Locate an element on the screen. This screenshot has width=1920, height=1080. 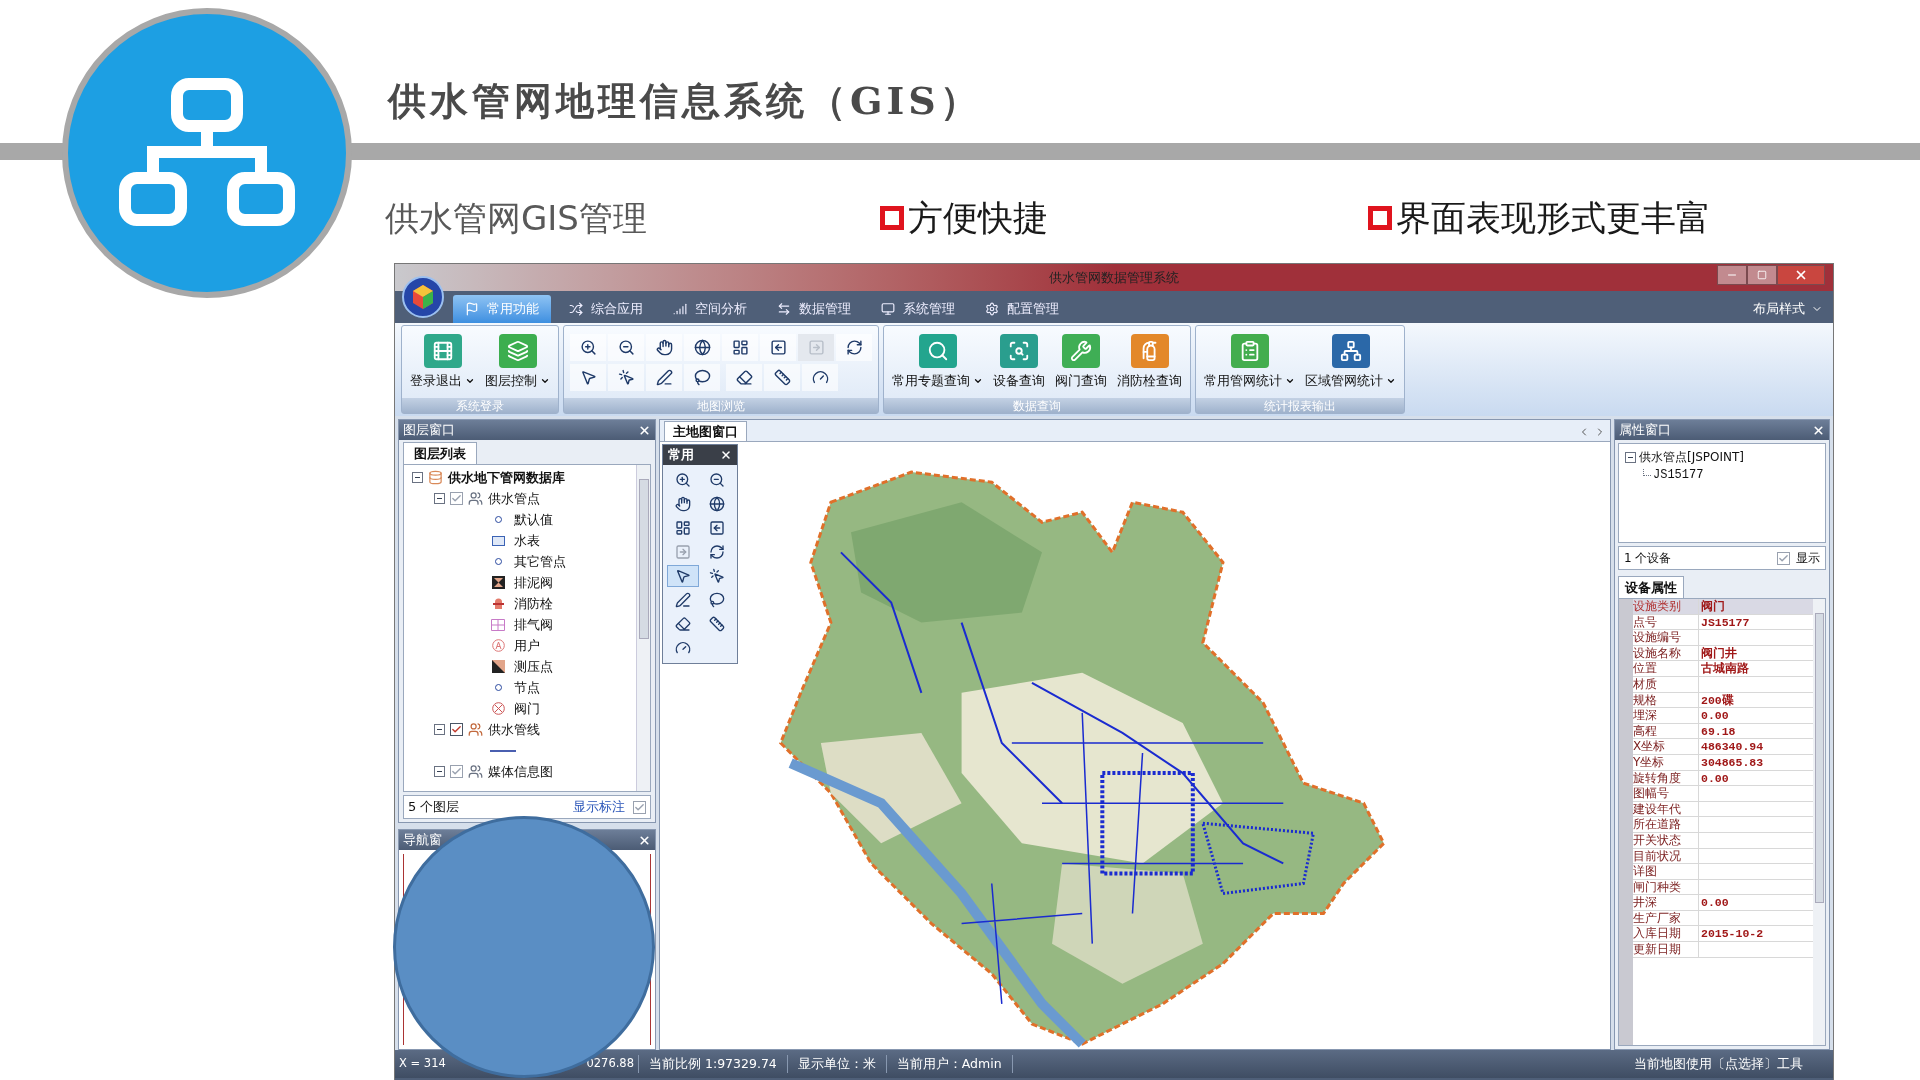
hand-icon is located at coordinates (664, 347).